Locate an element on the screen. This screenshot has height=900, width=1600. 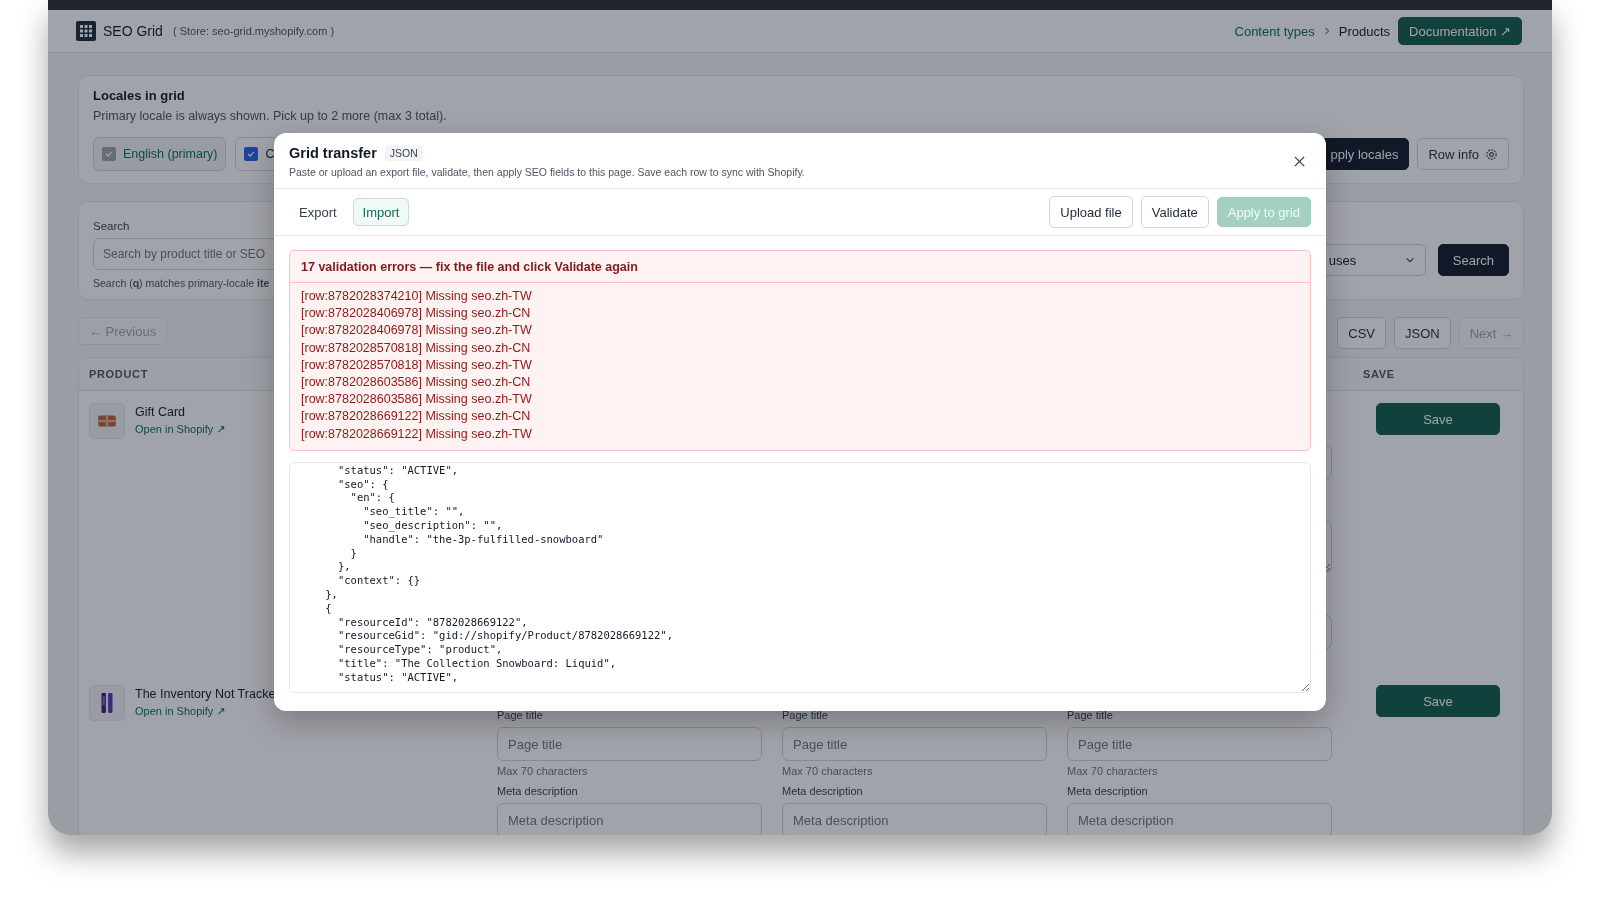
error-message: [row:8782028406978] Missing seo.zh-TW is located at coordinates (417, 331).